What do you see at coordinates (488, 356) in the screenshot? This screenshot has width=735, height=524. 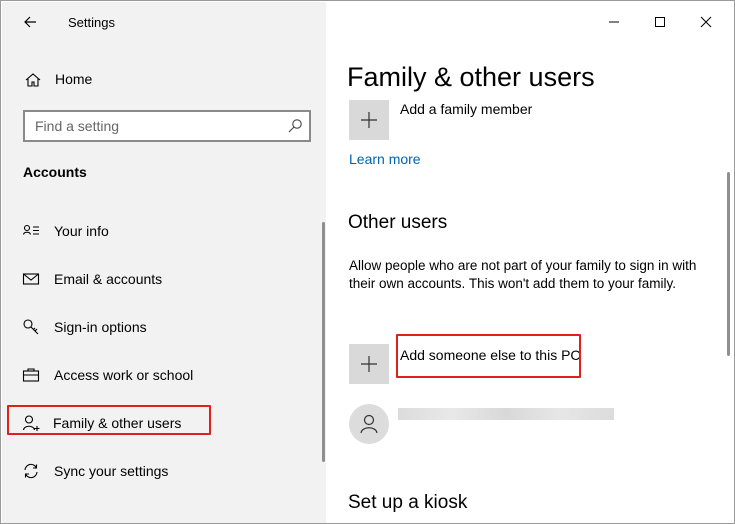 I see `add-someone-highlight-box` at bounding box center [488, 356].